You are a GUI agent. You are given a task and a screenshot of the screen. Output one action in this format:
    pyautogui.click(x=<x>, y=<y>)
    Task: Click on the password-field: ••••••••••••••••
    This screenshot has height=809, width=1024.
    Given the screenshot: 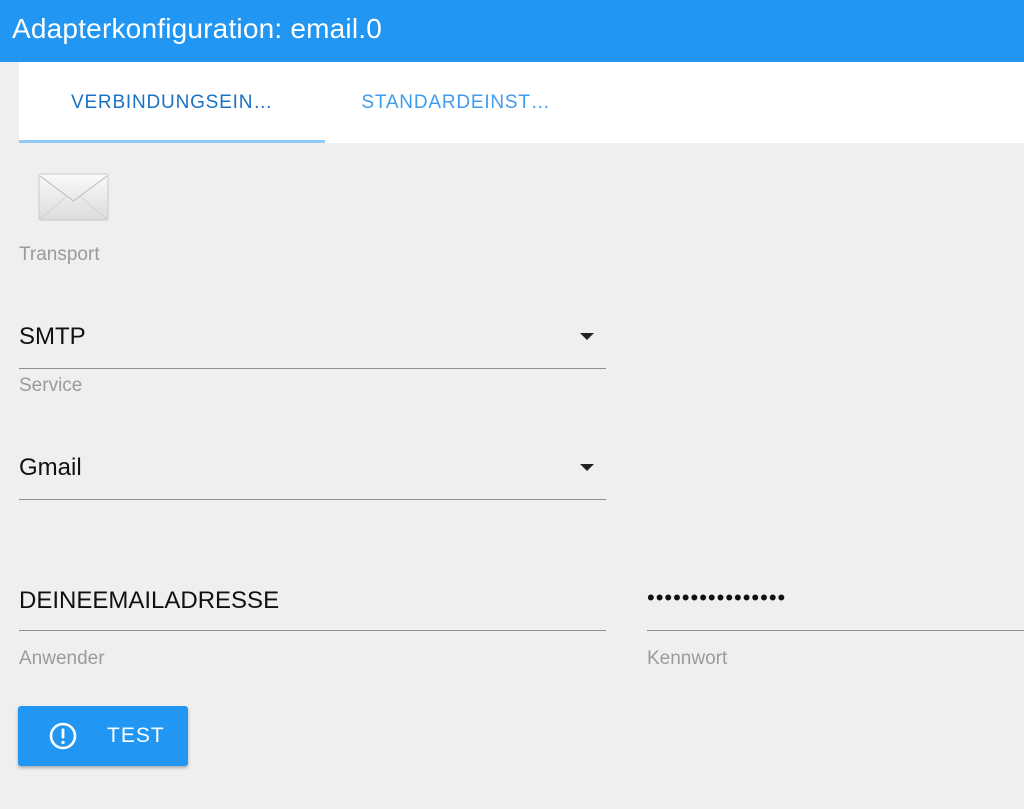 What is the action you would take?
    pyautogui.click(x=835, y=601)
    